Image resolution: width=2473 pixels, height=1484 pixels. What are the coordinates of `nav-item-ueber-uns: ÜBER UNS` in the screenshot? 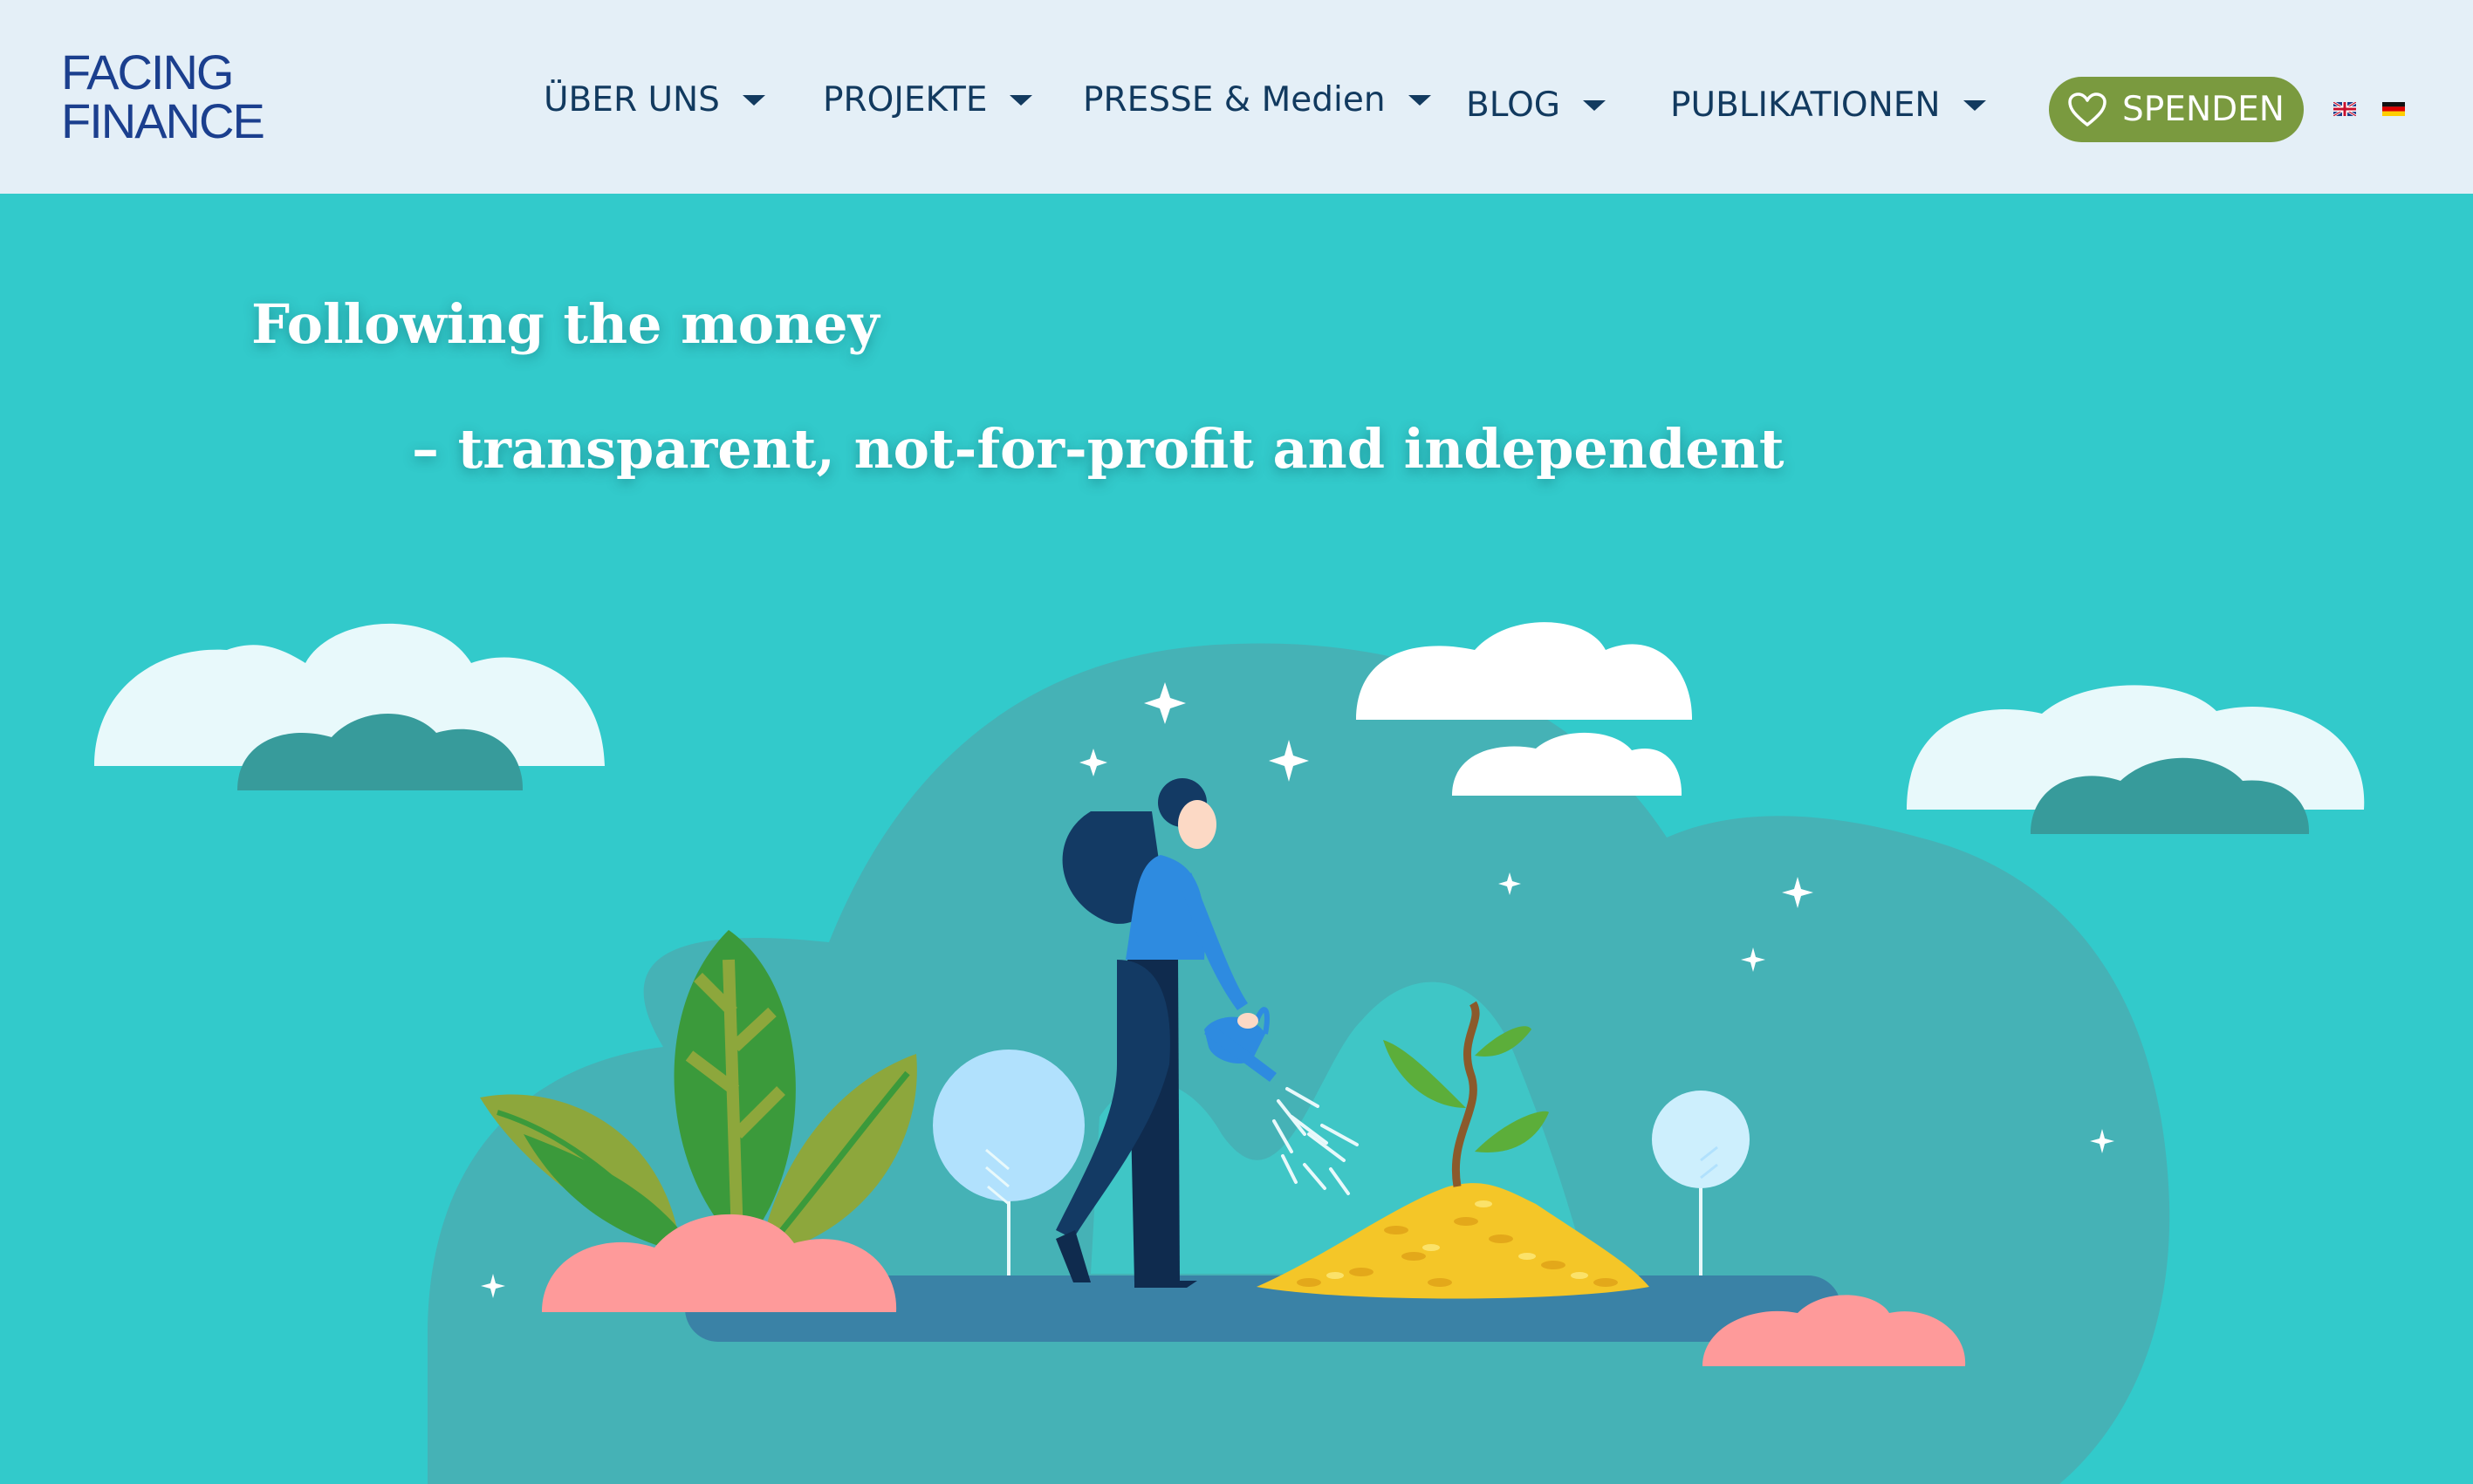 It's located at (654, 100).